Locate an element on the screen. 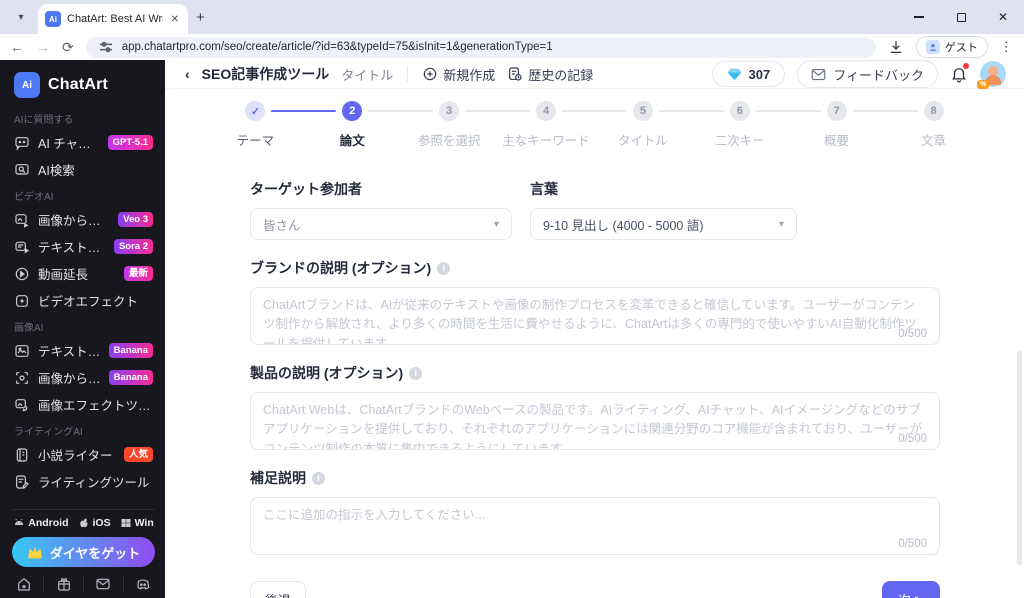 The image size is (1024, 598). apple-icon is located at coordinates (83, 523).